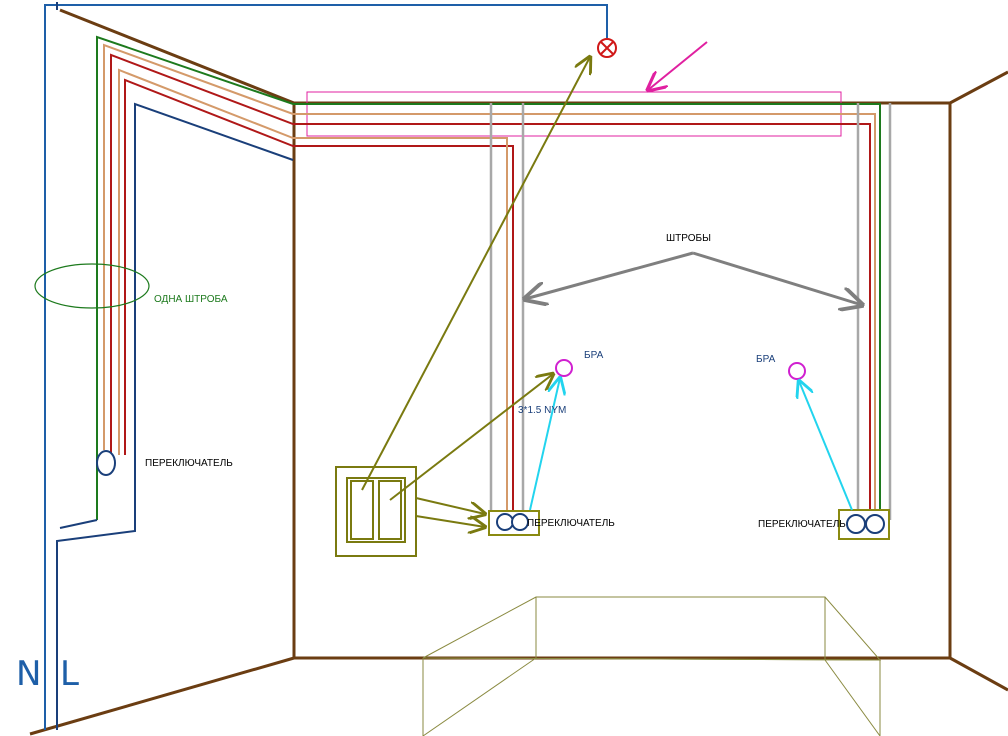 The image size is (1008, 736). Describe the element at coordinates (826, 446) in the screenshot. I see `cyan-arrow-right` at that location.